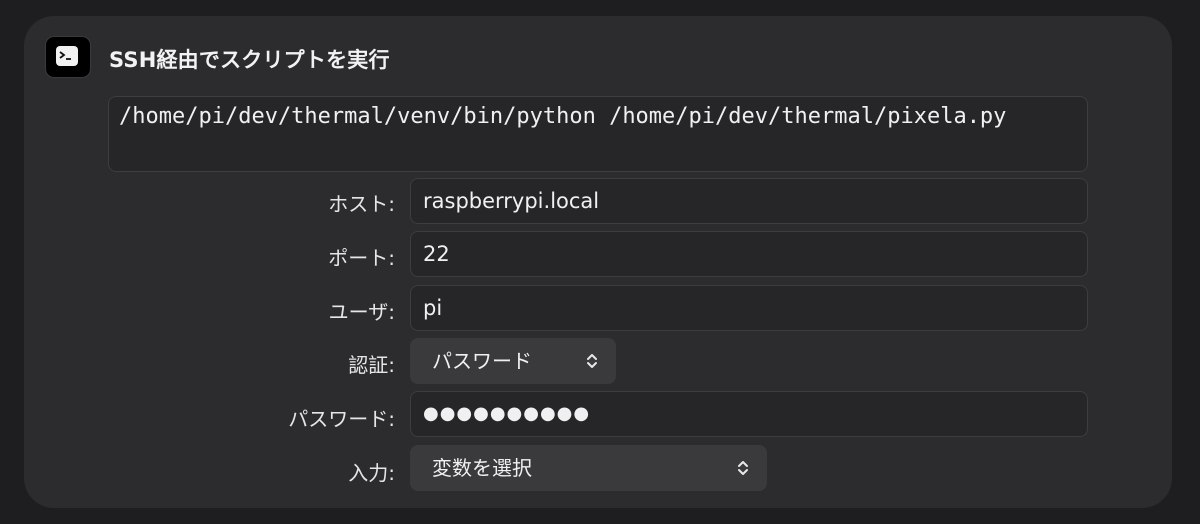 This screenshot has height=524, width=1200. Describe the element at coordinates (341, 419) in the screenshot. I see `password-label: パスワード:` at that location.